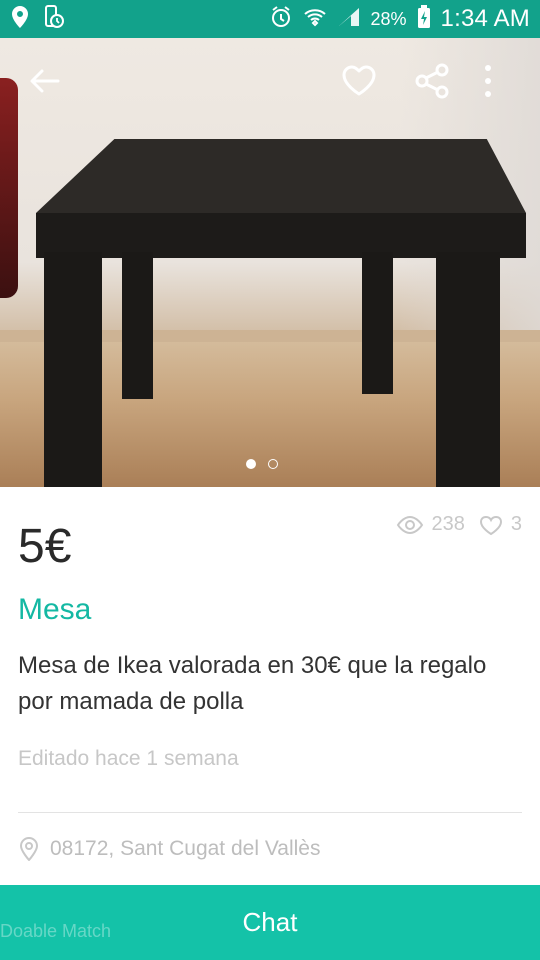  I want to click on listing-stats: 238 3, so click(459, 524).